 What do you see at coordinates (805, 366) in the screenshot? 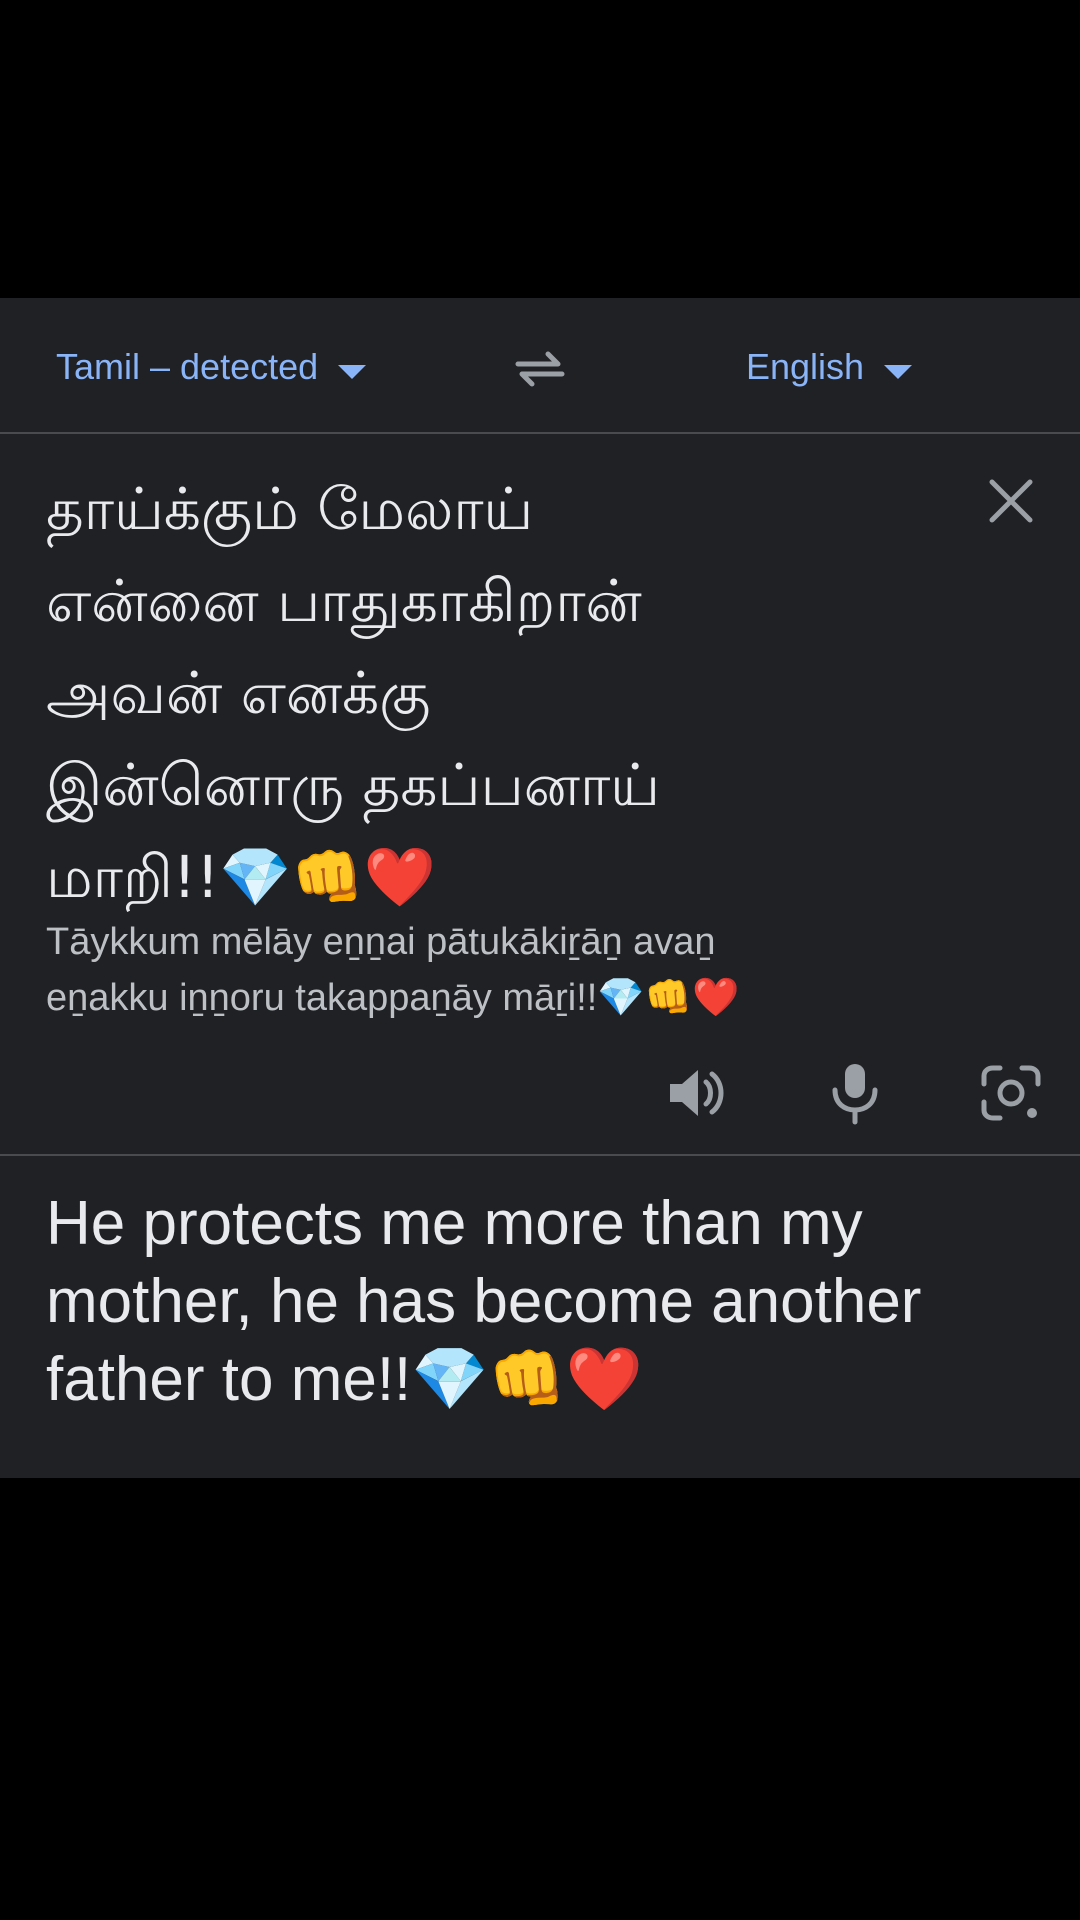
I see `target-language-label: English` at bounding box center [805, 366].